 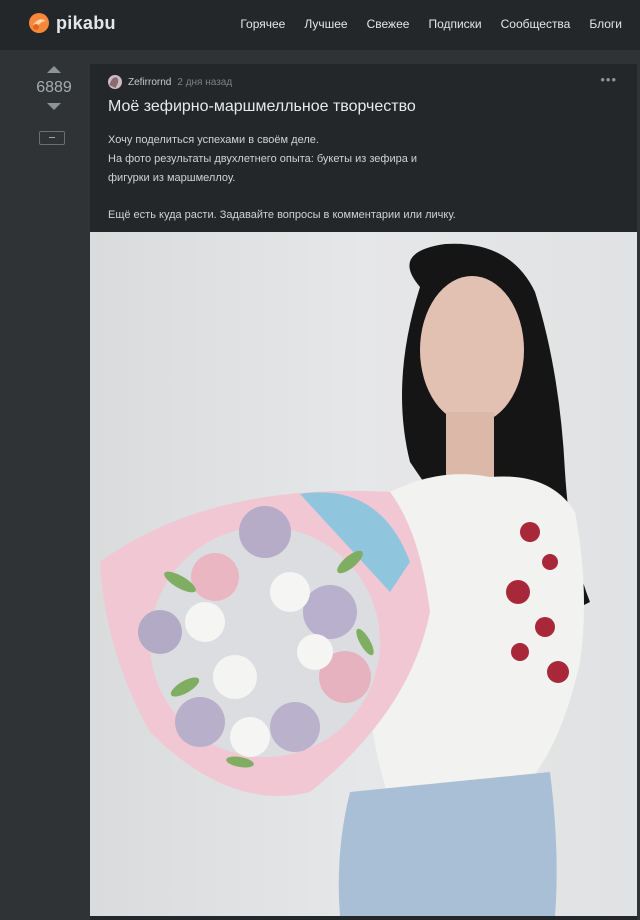 I want to click on pikabu-logo-icon, so click(x=39, y=23).